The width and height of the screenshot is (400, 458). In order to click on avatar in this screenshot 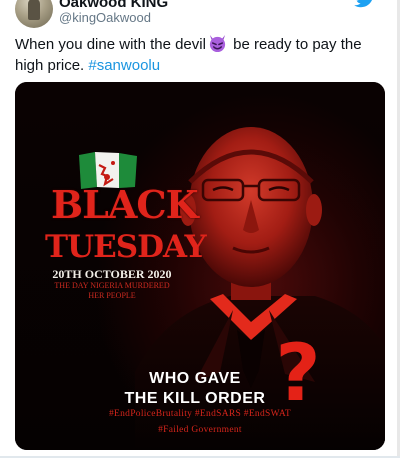, I will do `click(34, 14)`.